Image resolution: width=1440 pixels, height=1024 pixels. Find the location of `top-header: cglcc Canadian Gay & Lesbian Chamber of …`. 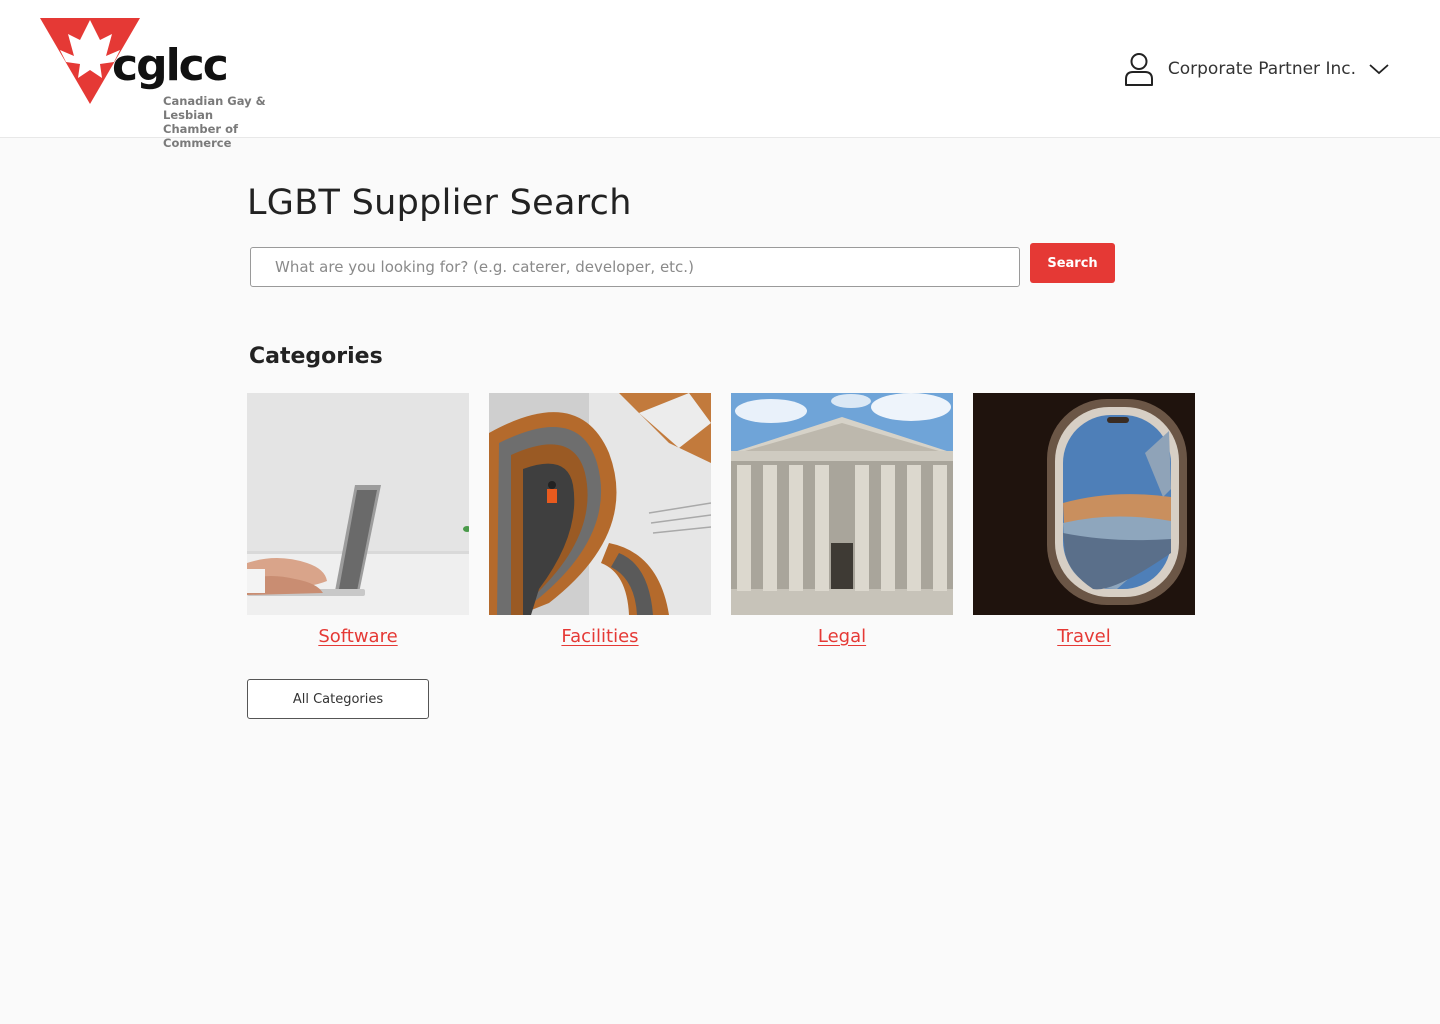

top-header: cglcc Canadian Gay & Lesbian Chamber of … is located at coordinates (720, 75).